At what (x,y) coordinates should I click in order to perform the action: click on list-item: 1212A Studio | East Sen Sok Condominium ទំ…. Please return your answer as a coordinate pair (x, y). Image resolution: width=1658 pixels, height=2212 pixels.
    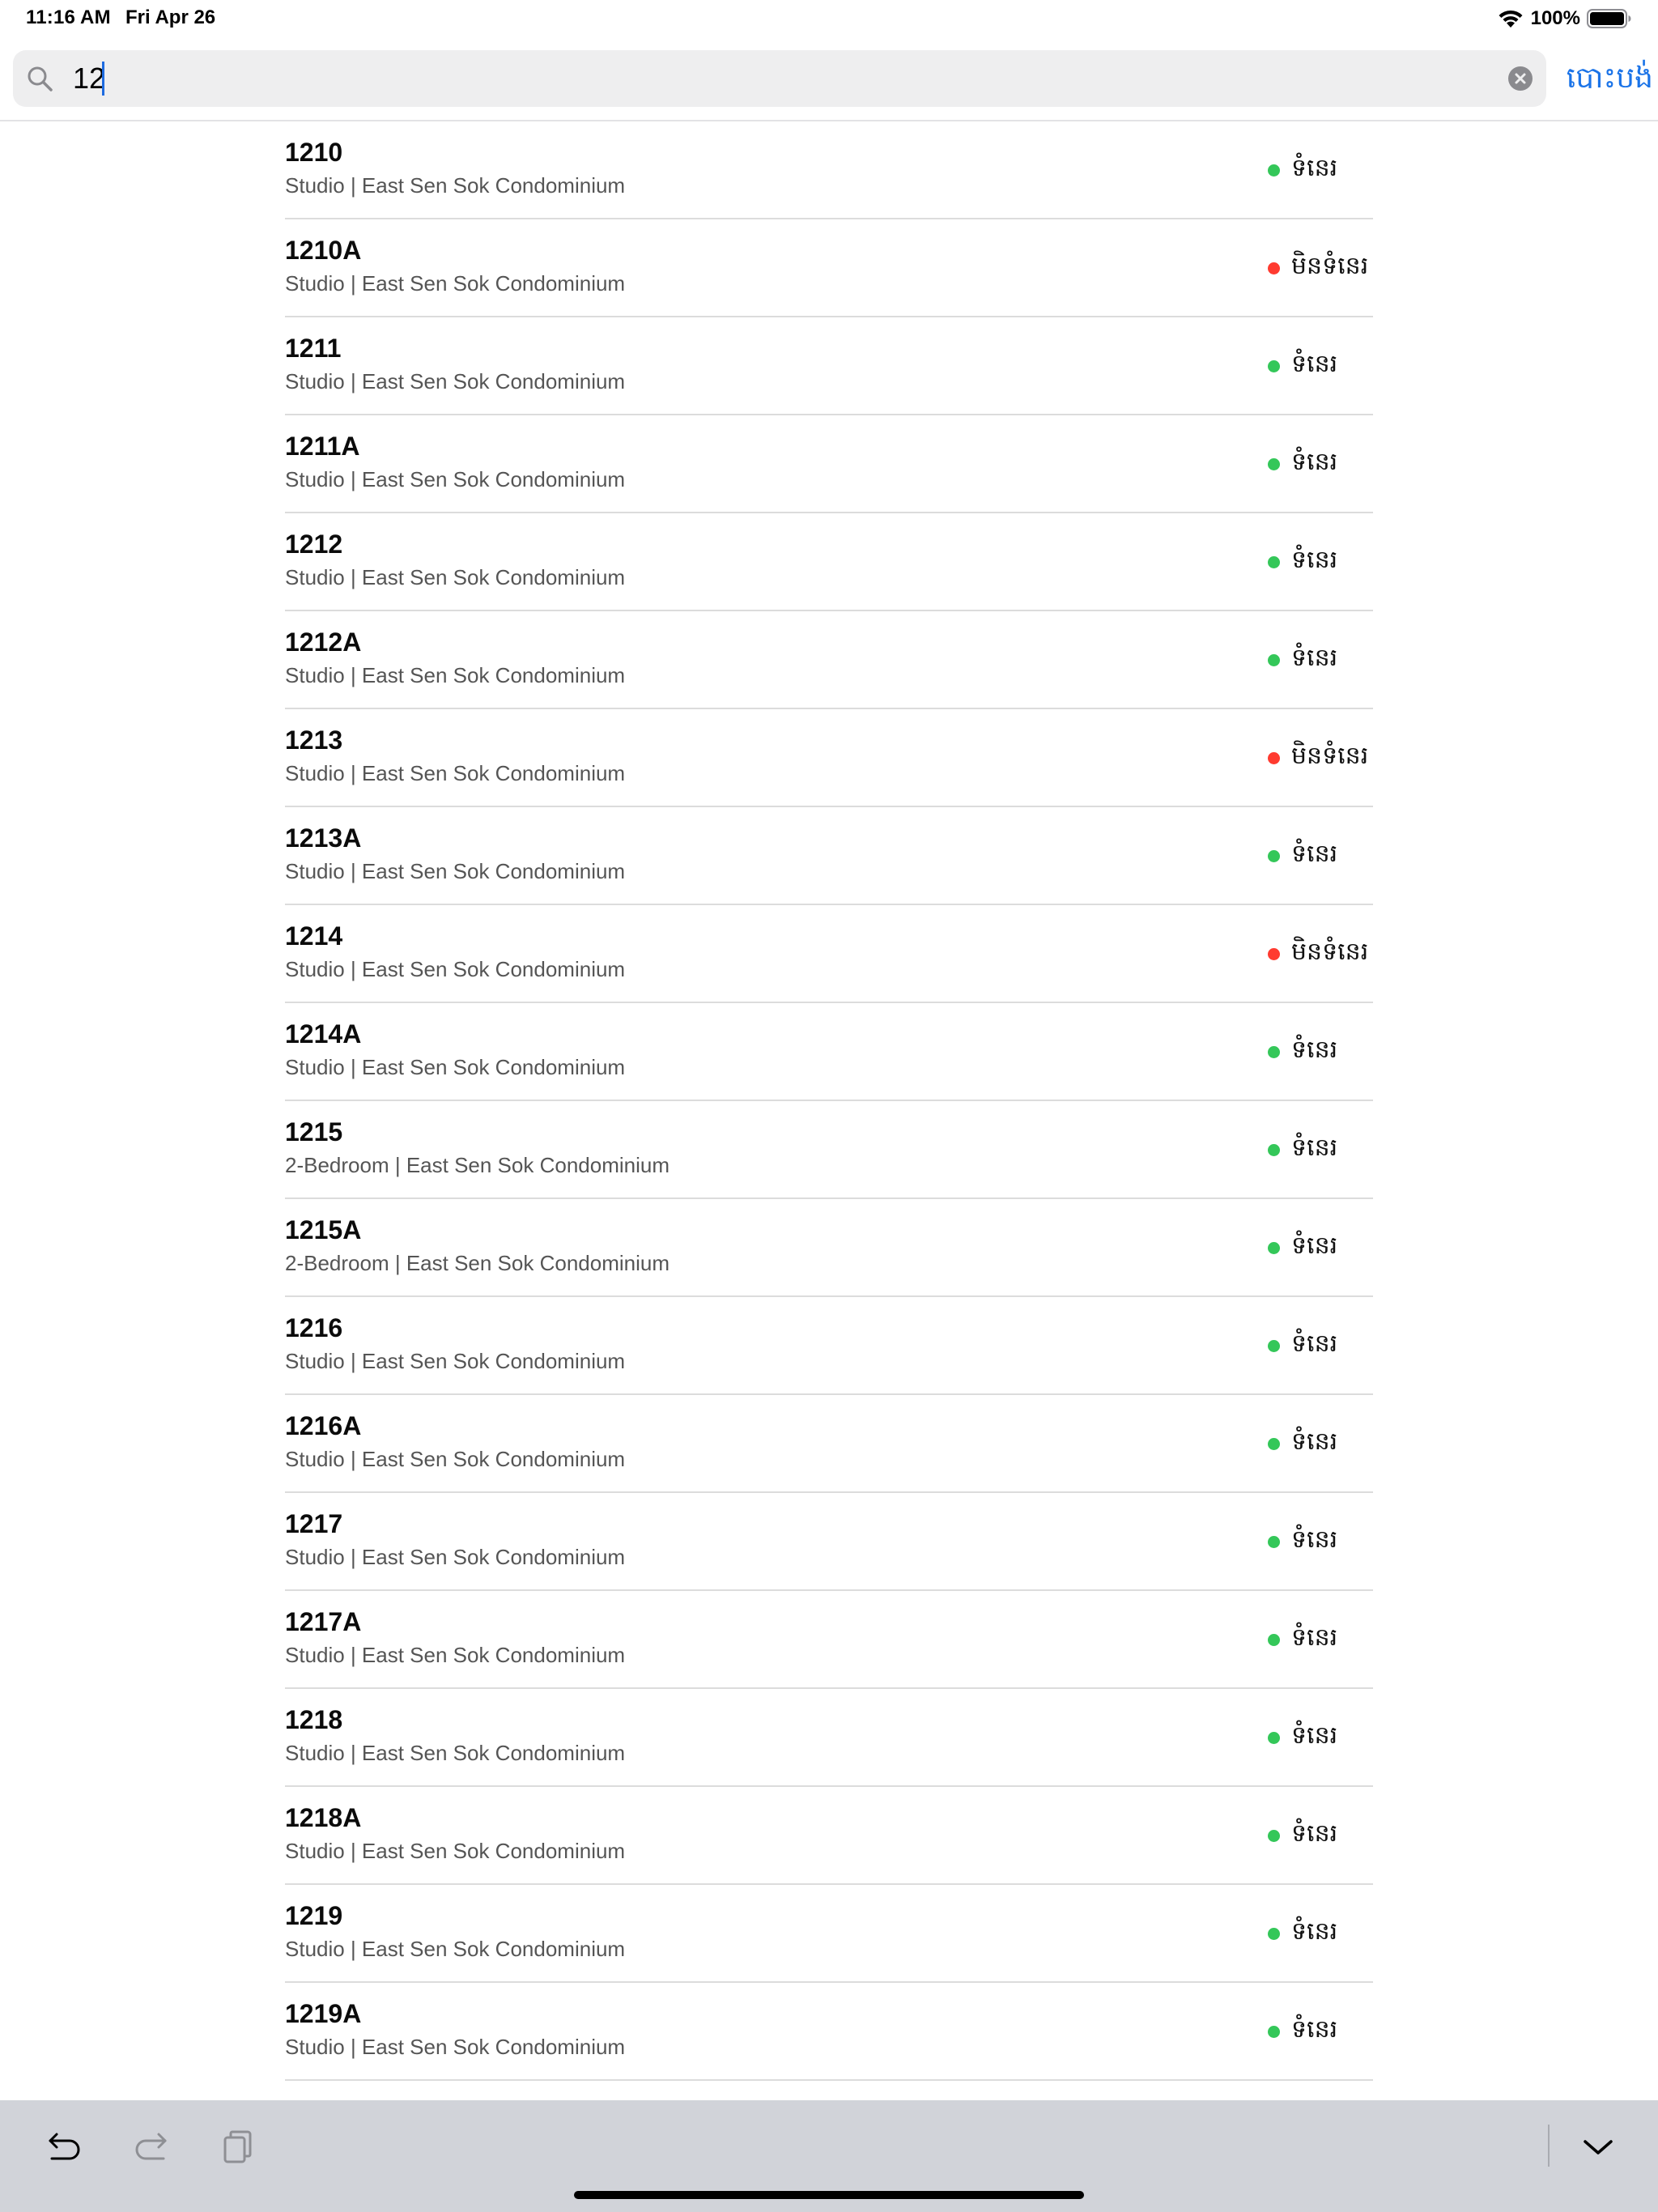
    Looking at the image, I should click on (829, 660).